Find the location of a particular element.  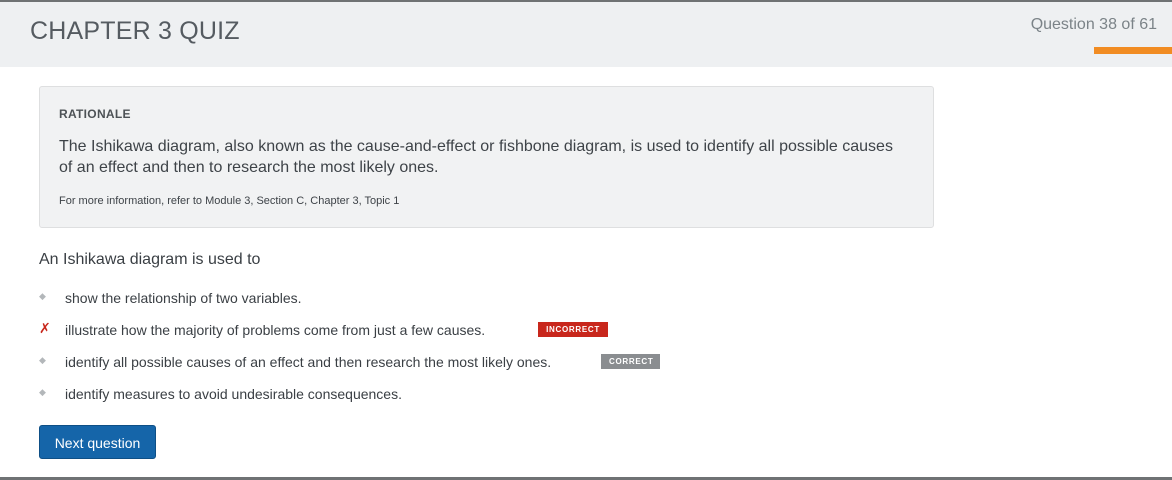

quiz-header: CHAPTER 3 QUIZ Question 38 of 61 is located at coordinates (586, 34).